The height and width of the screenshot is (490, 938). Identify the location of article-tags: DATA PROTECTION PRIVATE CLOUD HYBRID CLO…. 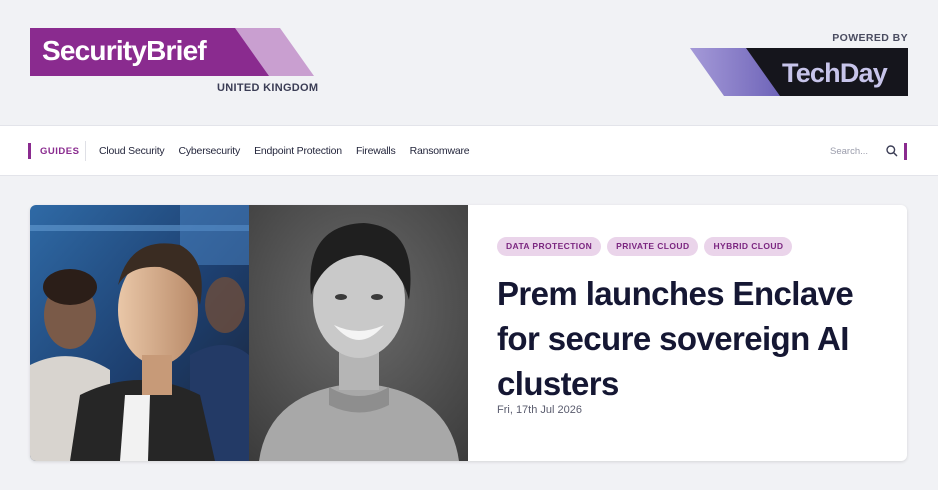
(645, 246).